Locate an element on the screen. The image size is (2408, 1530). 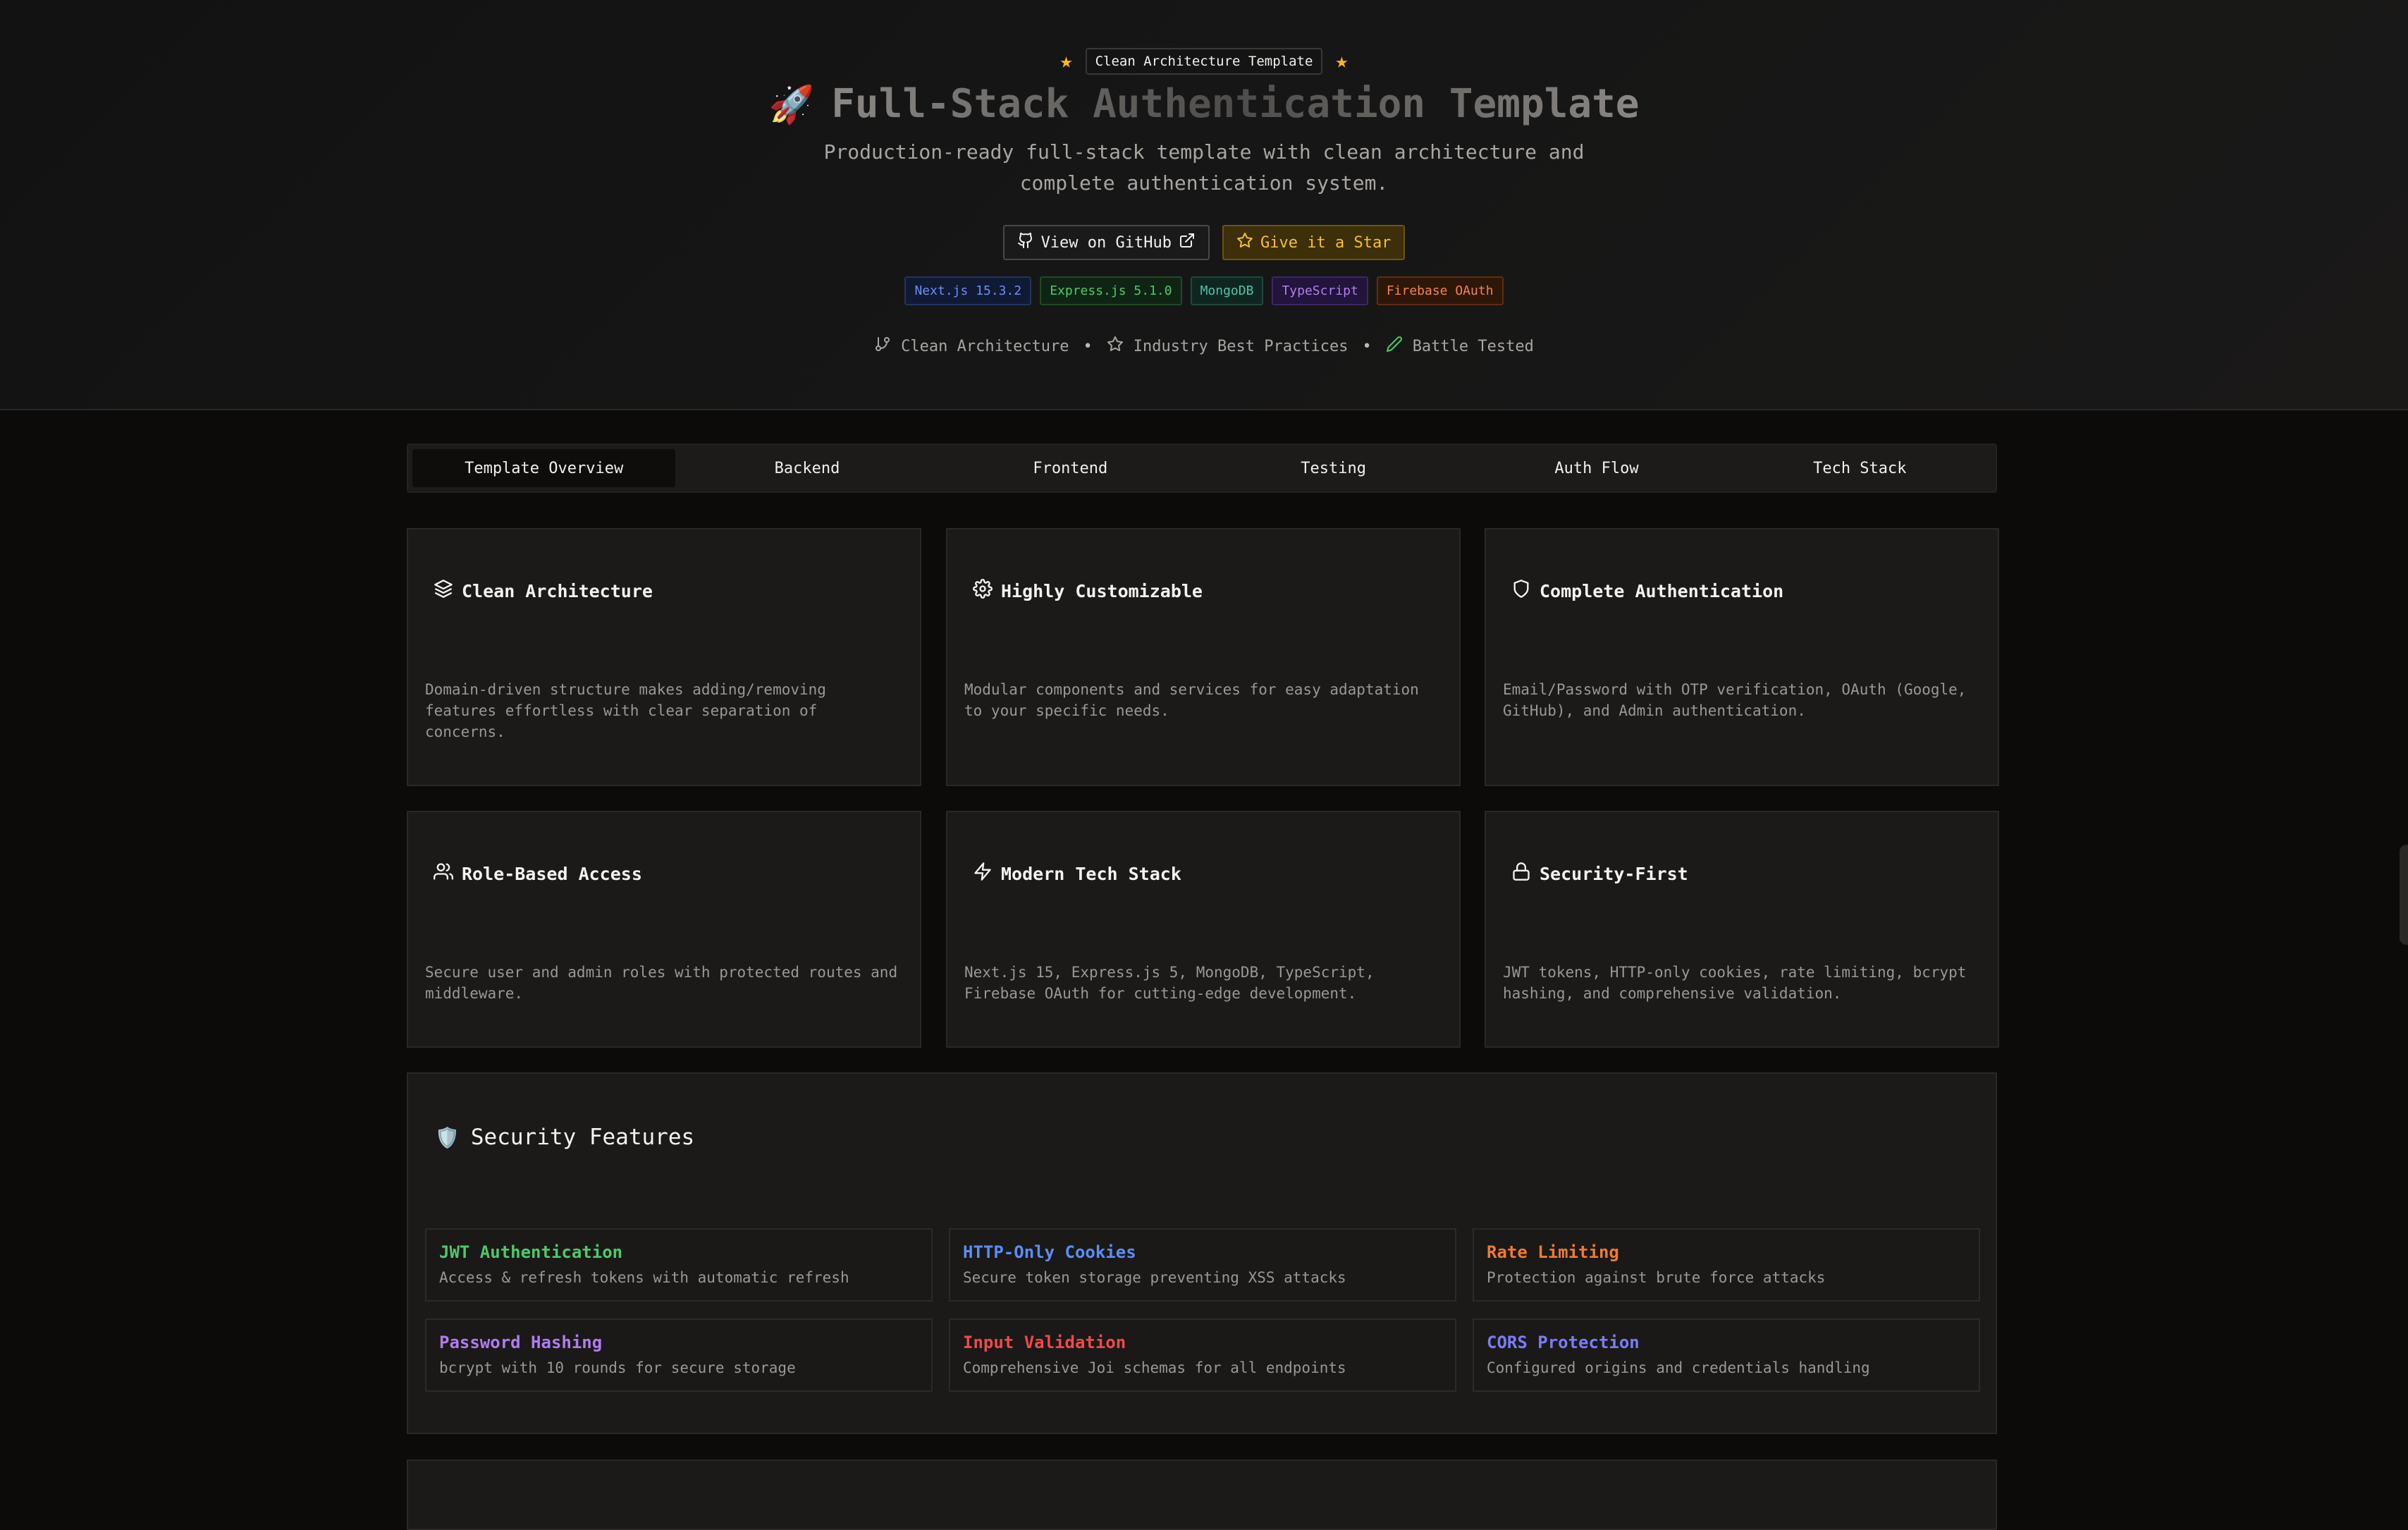
view-on-github-button: View on GitHub is located at coordinates (1106, 242).